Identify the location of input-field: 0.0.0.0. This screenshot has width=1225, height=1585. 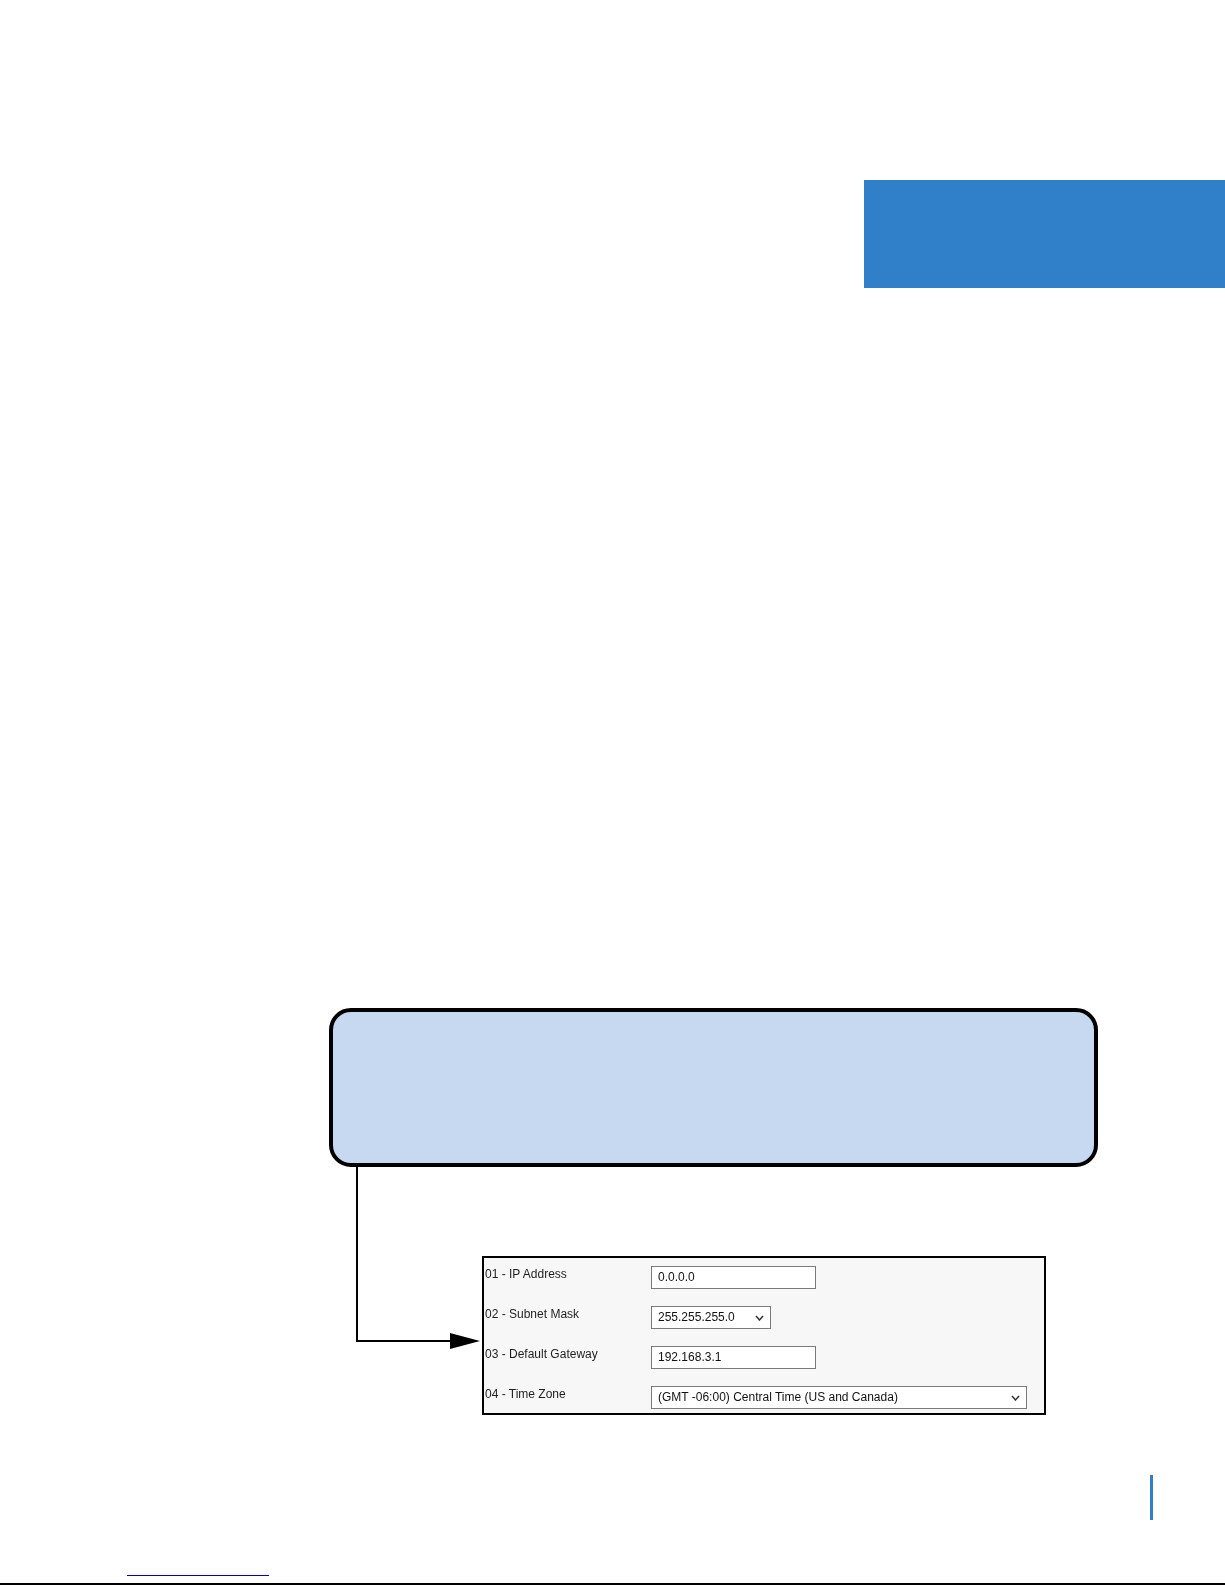
(733, 1277).